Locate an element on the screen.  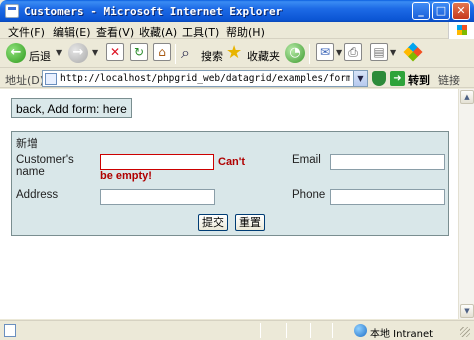
page-icon is located at coordinates (51, 79).